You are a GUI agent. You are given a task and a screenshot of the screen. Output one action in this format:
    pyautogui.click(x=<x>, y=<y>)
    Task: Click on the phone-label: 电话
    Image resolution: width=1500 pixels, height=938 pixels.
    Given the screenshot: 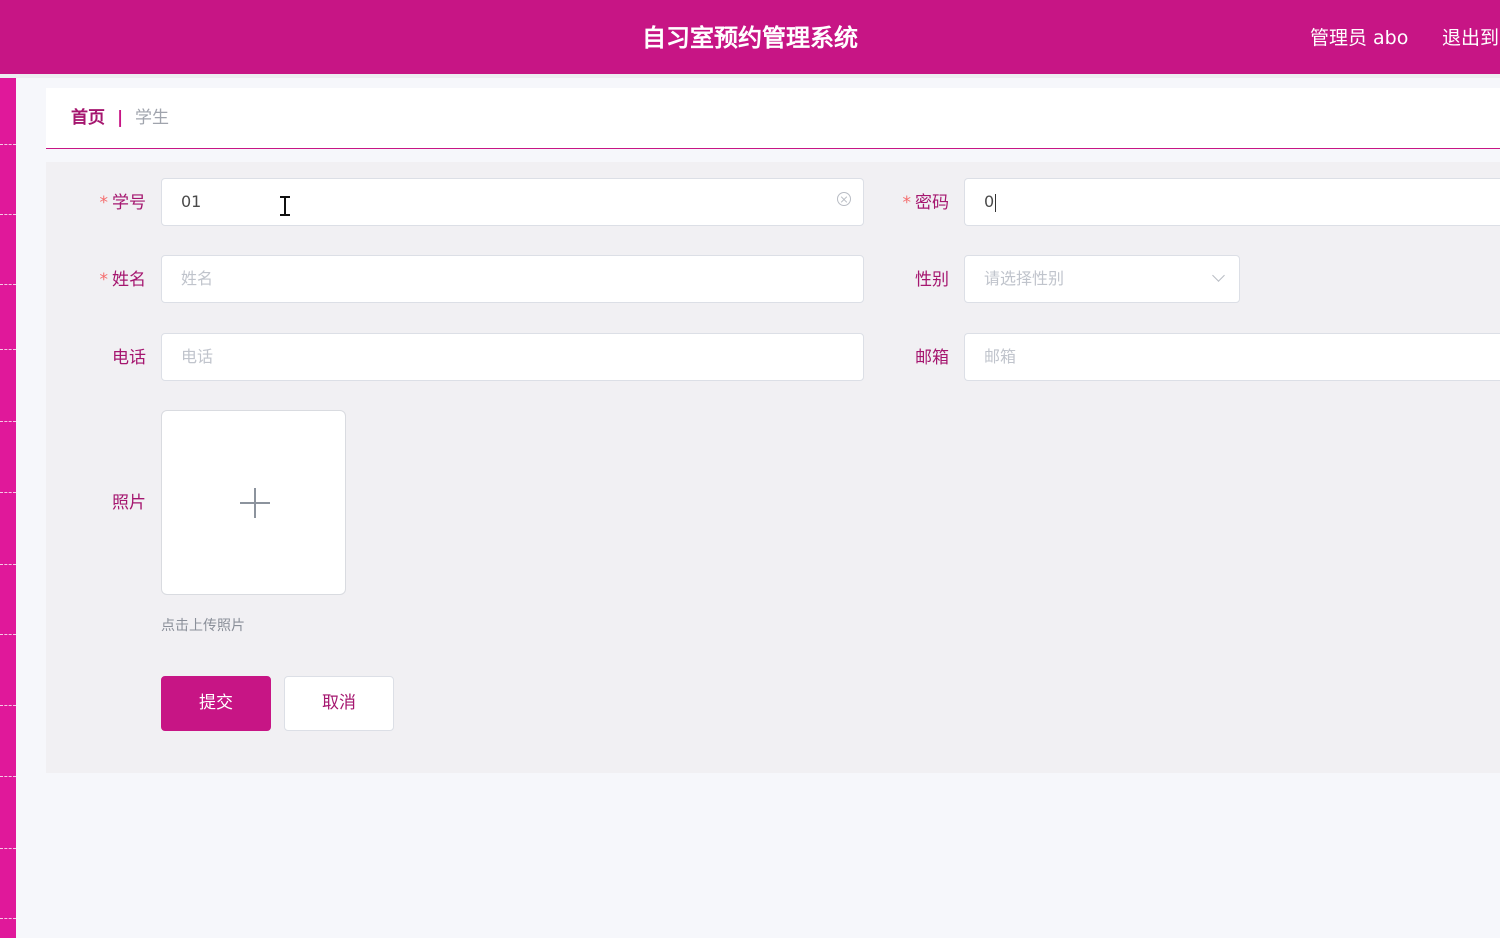 What is the action you would take?
    pyautogui.click(x=129, y=358)
    